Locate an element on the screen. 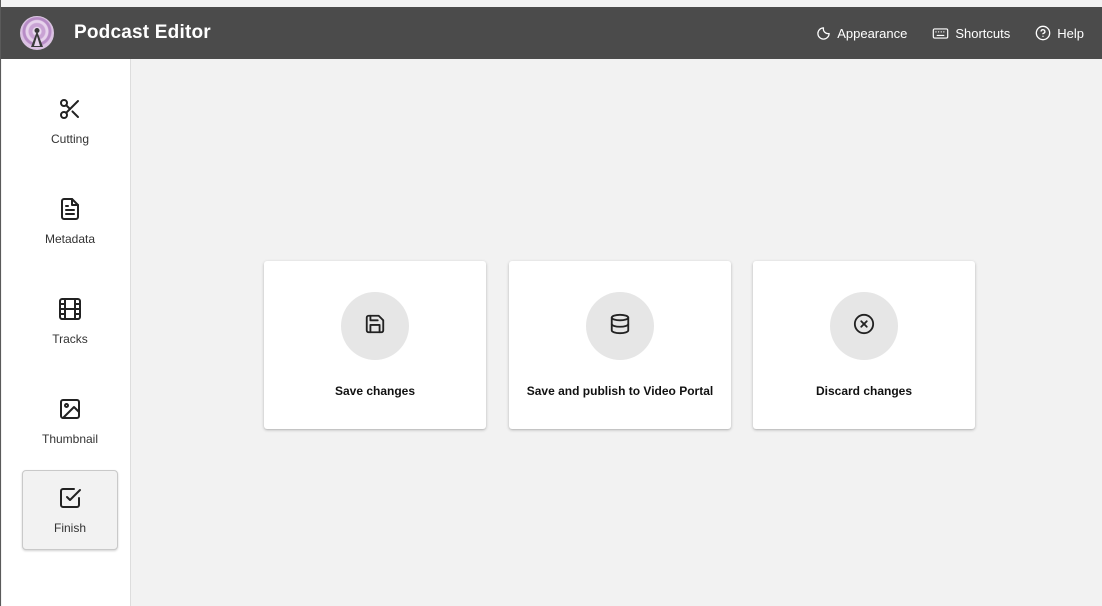  close-icon-circle is located at coordinates (864, 326).